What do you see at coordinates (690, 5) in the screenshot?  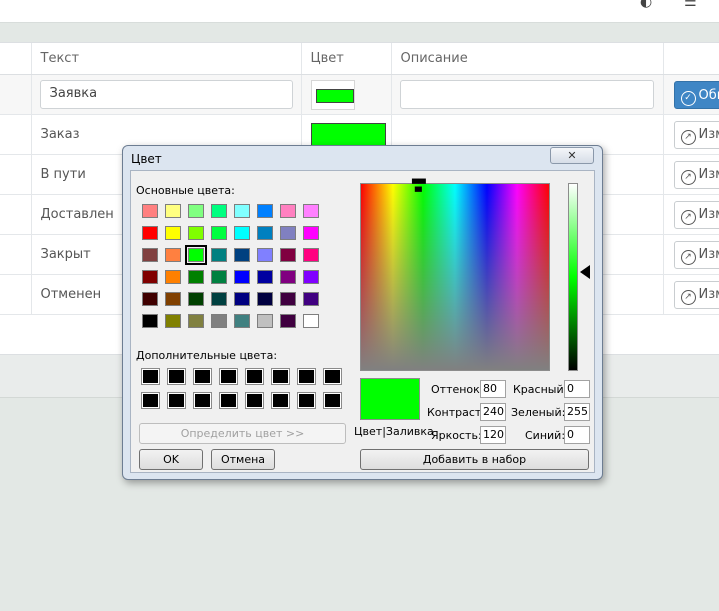 I see `menu-icon: ☰` at bounding box center [690, 5].